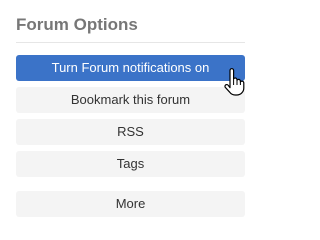 The height and width of the screenshot is (240, 320). I want to click on rss-button: RSS, so click(130, 132).